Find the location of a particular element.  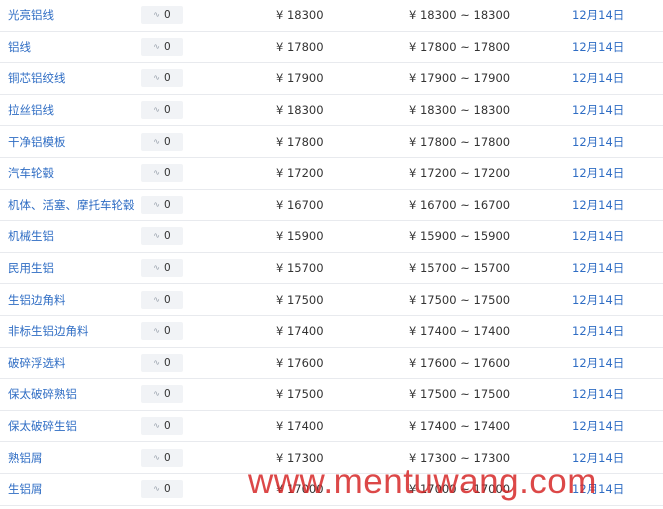

product-name-link: 机械生铝 is located at coordinates (31, 236).